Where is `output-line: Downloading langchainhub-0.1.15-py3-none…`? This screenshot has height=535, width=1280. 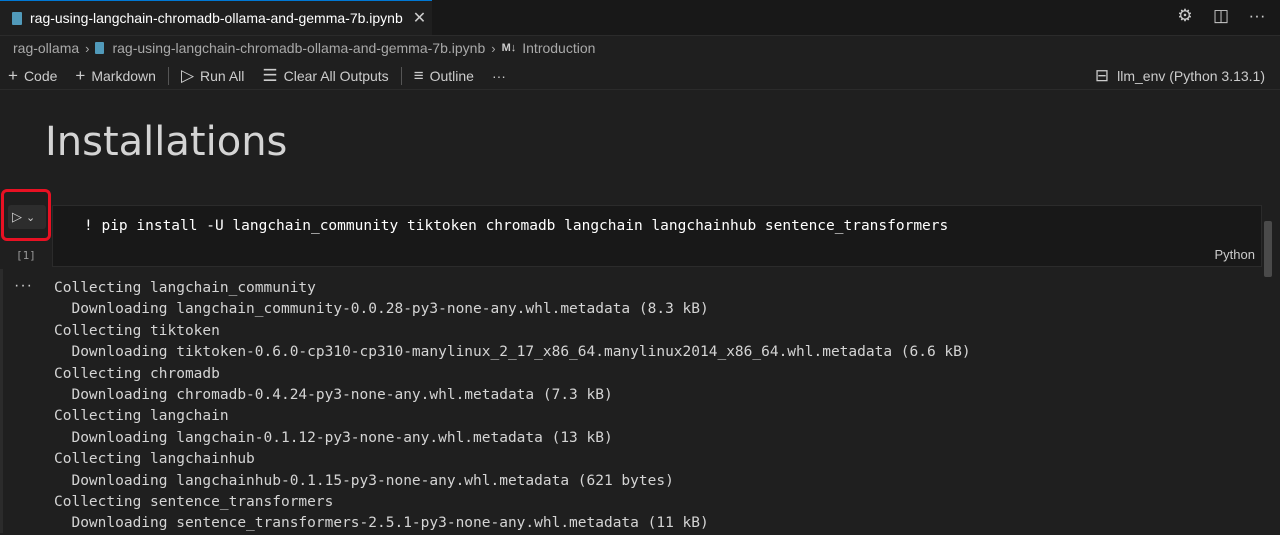
output-line: Downloading langchainhub-0.1.15-py3-none… is located at coordinates (364, 480).